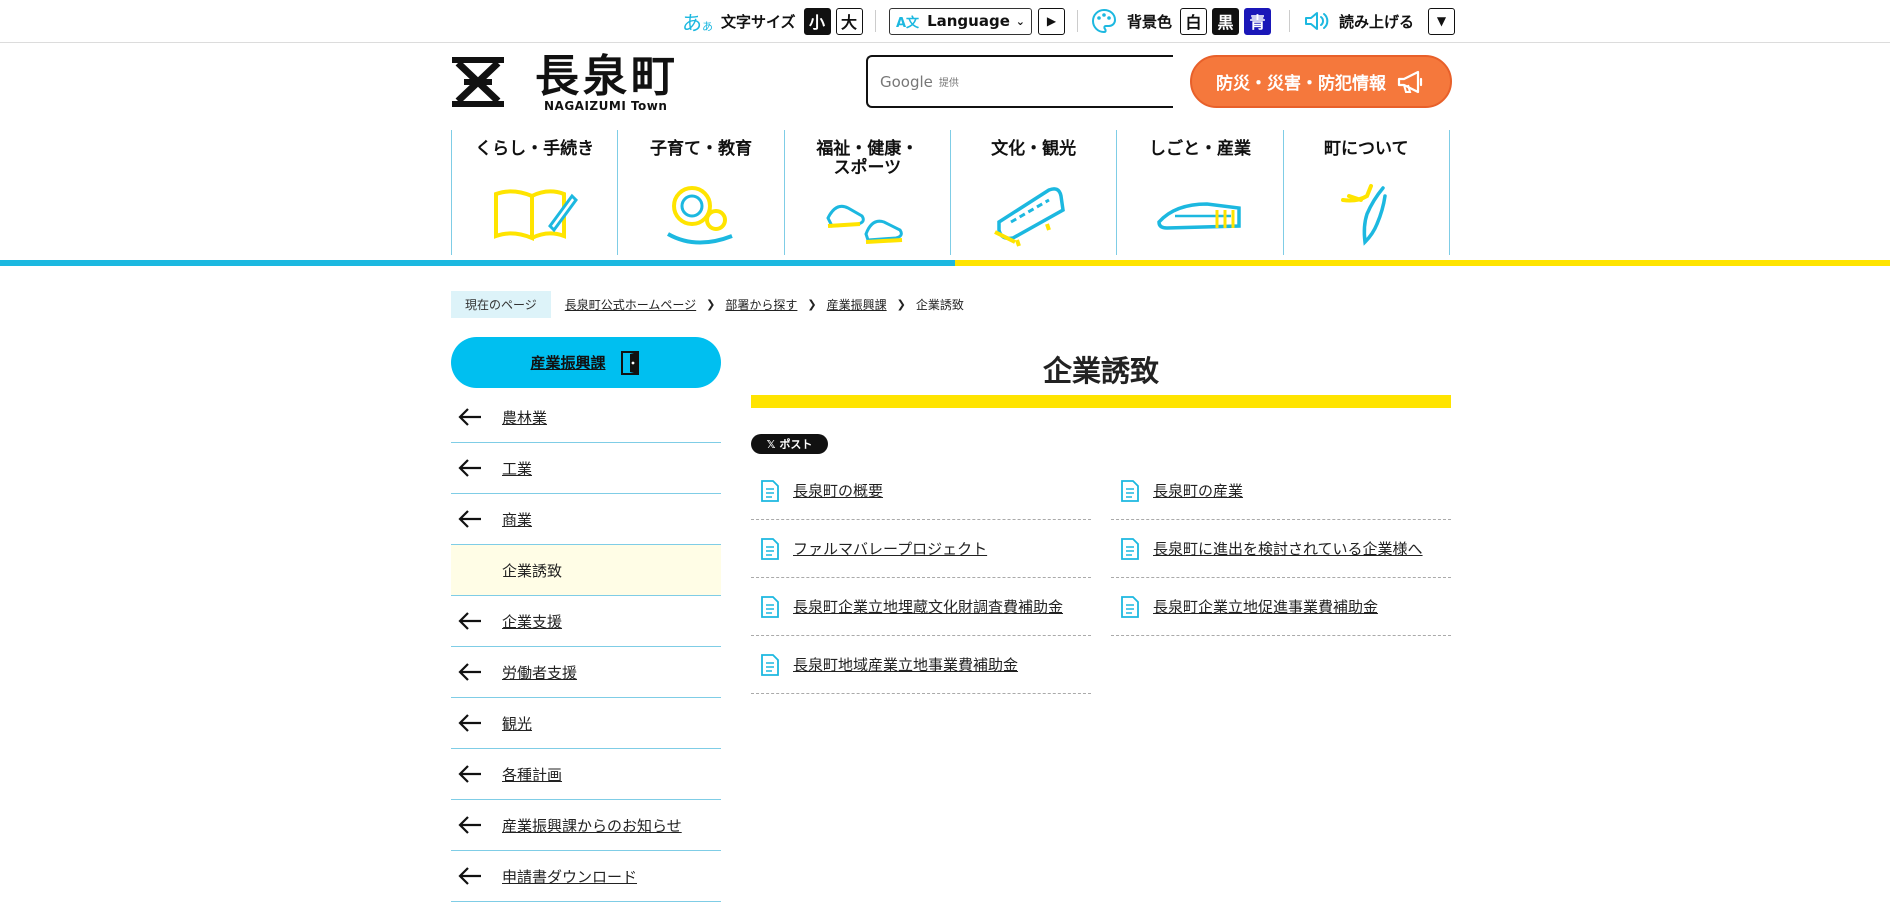 This screenshot has height=905, width=1890. What do you see at coordinates (1194, 21) in the screenshot?
I see `bg-white-button: 白` at bounding box center [1194, 21].